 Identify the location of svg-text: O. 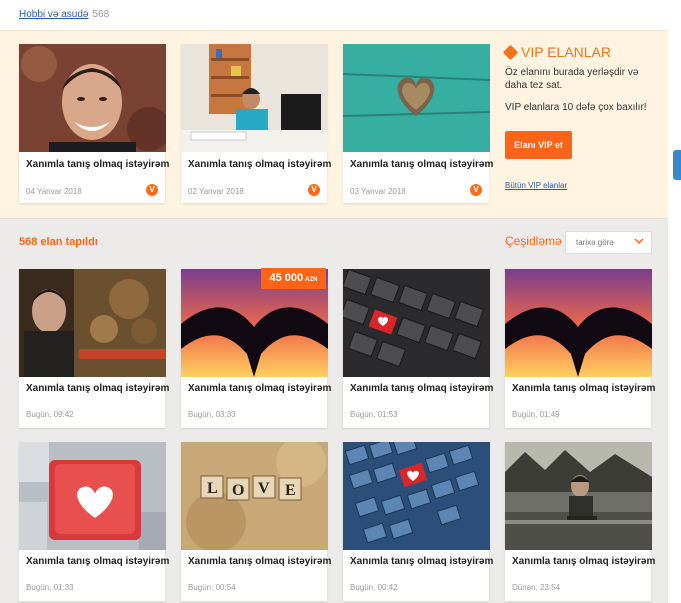
(238, 490).